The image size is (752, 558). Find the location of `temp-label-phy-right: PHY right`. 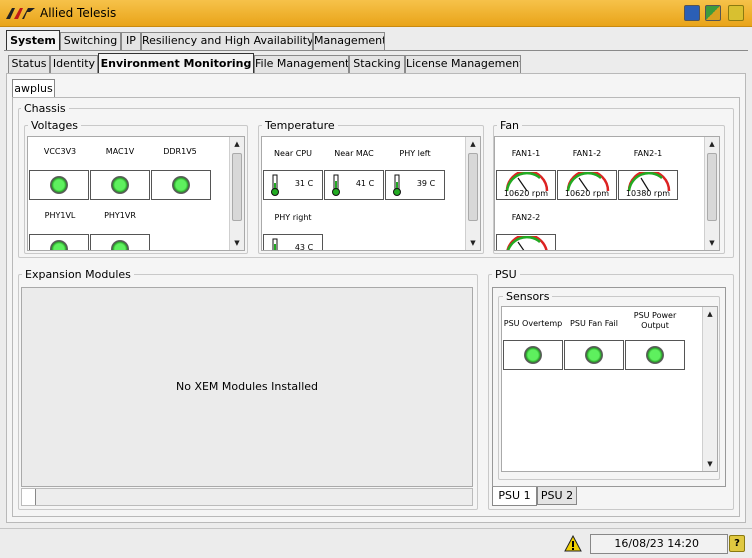

temp-label-phy-right: PHY right is located at coordinates (293, 217).